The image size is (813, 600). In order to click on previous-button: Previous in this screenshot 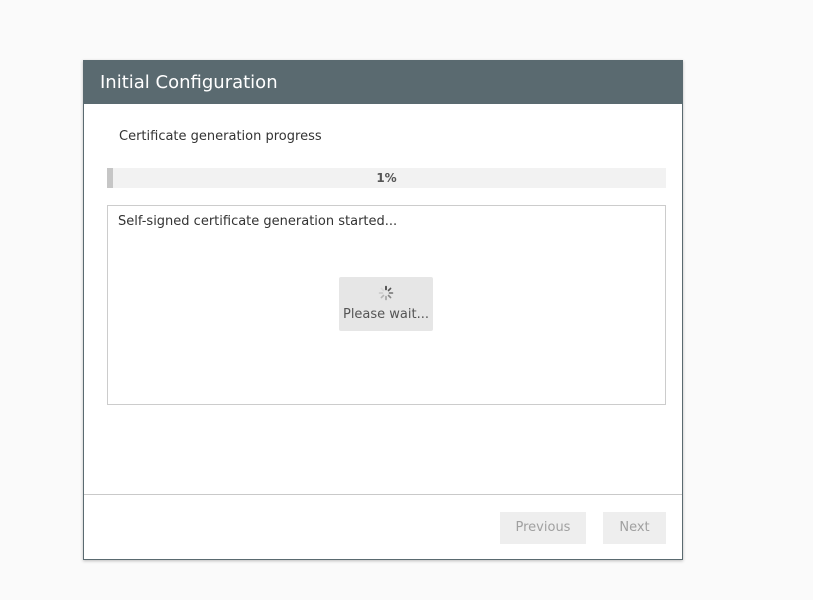, I will do `click(543, 528)`.